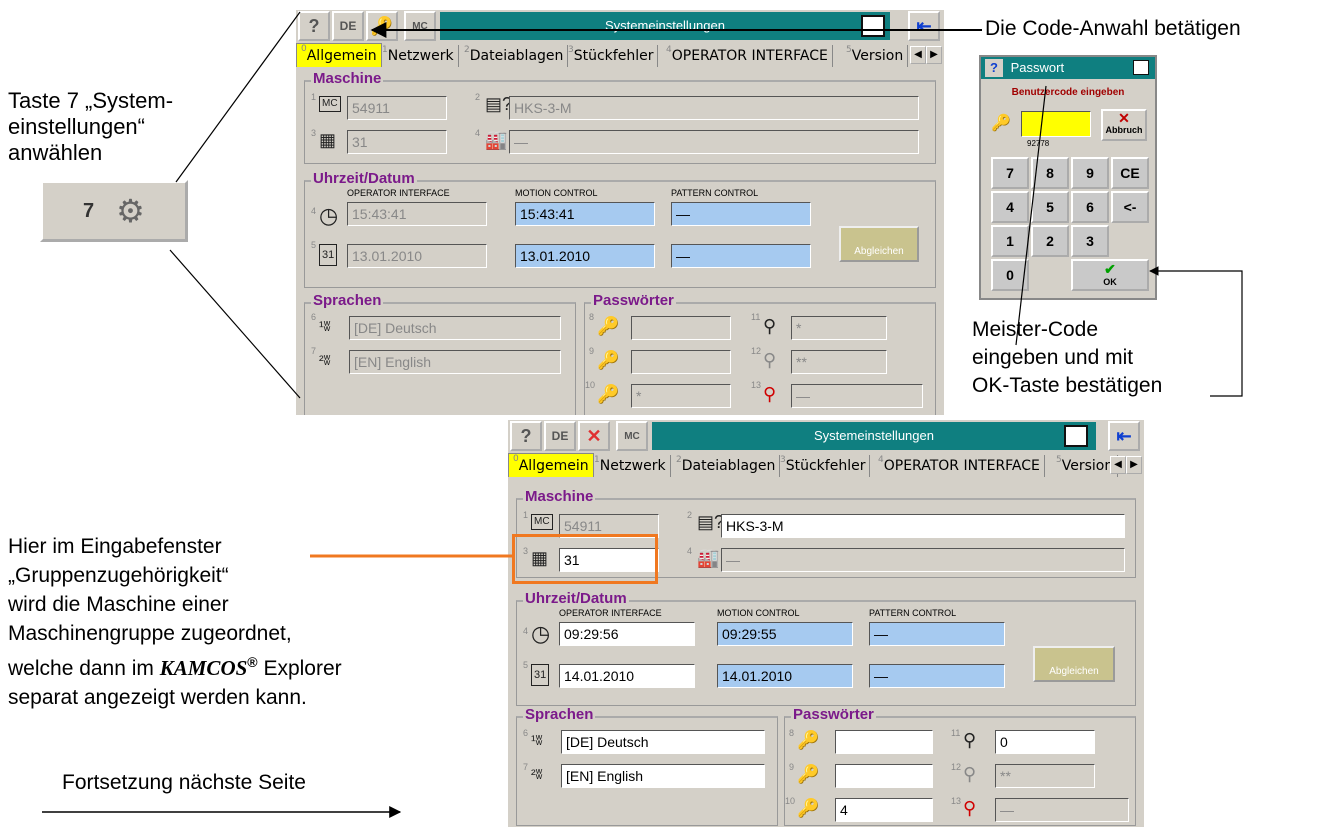 The image size is (1326, 827). What do you see at coordinates (1050, 241) in the screenshot?
I see `key-2: 2` at bounding box center [1050, 241].